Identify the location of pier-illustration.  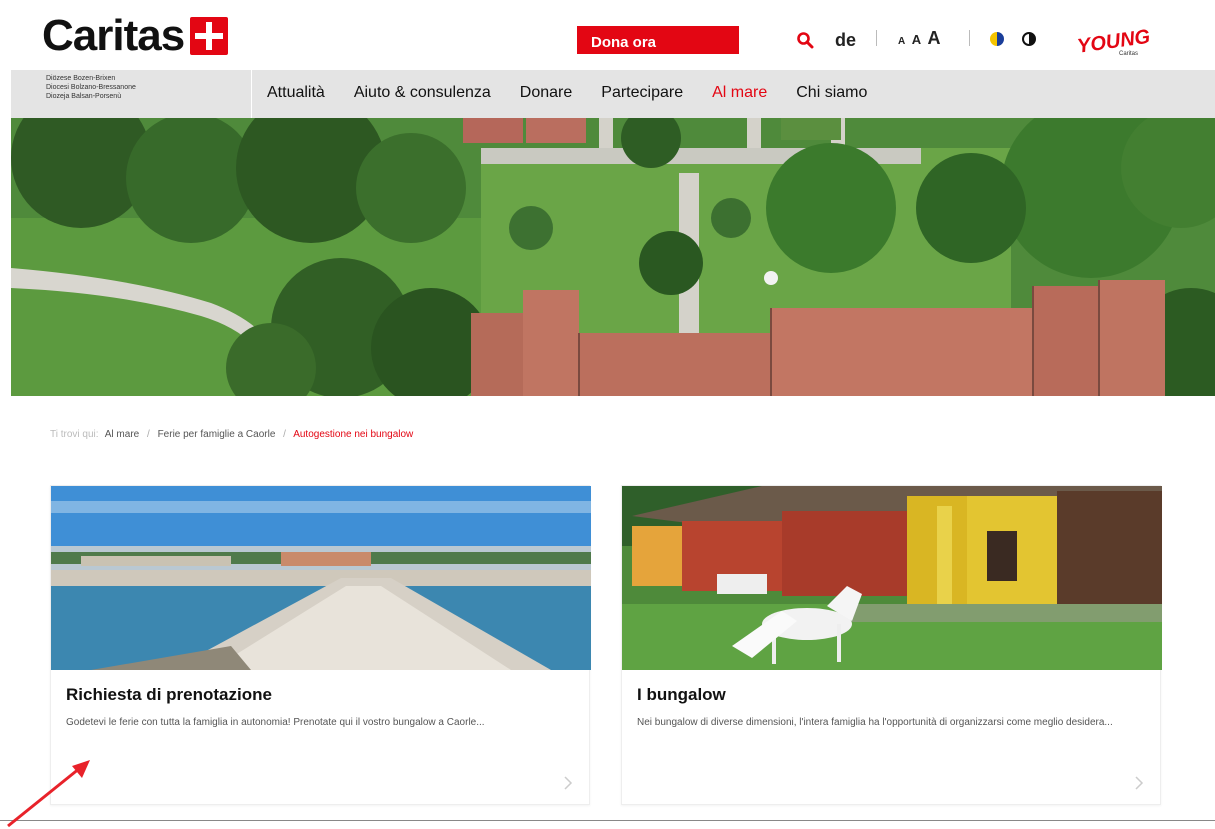
(321, 578).